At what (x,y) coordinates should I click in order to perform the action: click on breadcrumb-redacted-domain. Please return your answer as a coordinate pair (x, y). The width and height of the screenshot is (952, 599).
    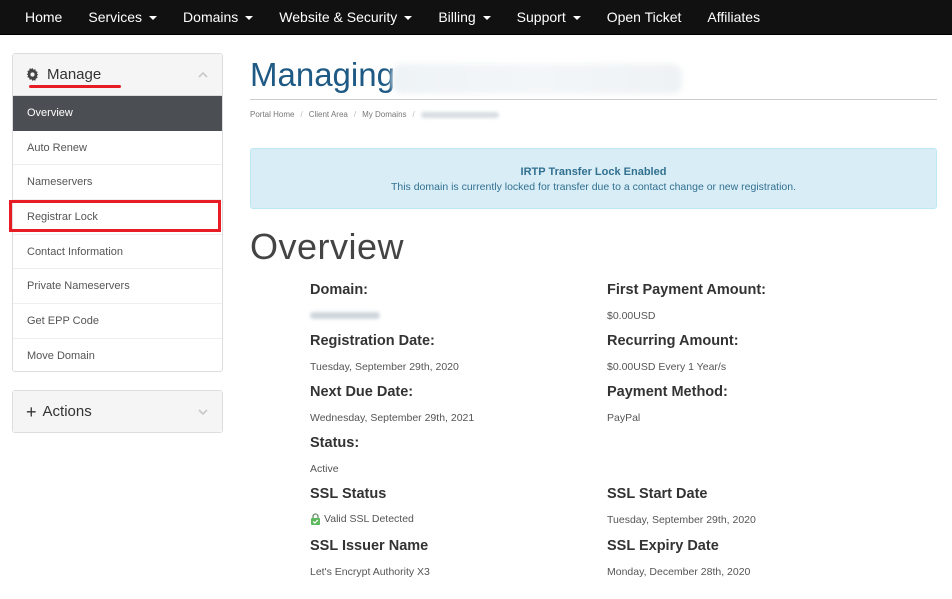
    Looking at the image, I should click on (459, 114).